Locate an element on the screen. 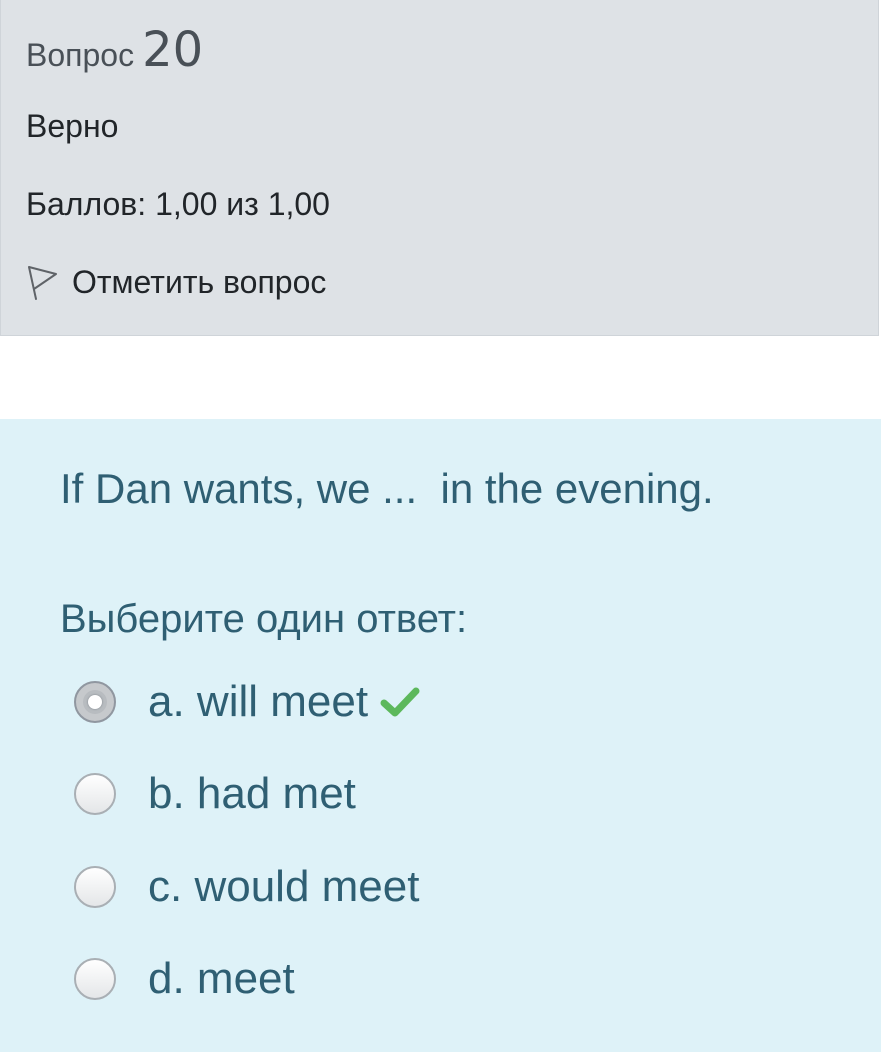  answer-option-b: b. had met is located at coordinates (215, 794).